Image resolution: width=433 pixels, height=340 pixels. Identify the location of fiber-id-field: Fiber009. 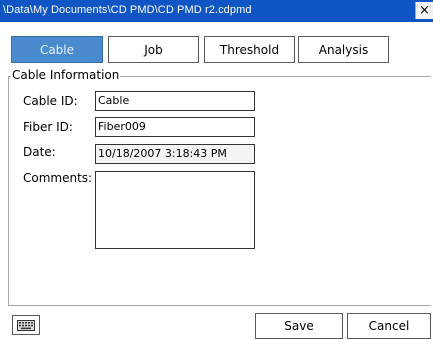
(175, 127).